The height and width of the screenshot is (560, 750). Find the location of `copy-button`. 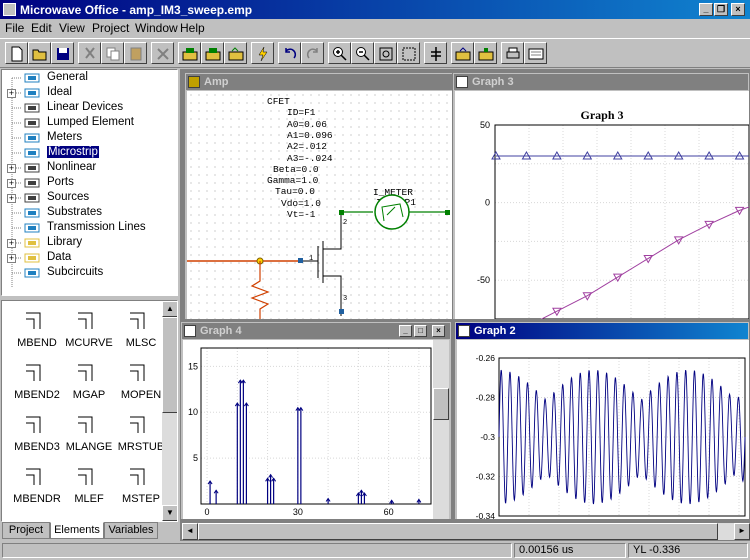

copy-button is located at coordinates (112, 53).